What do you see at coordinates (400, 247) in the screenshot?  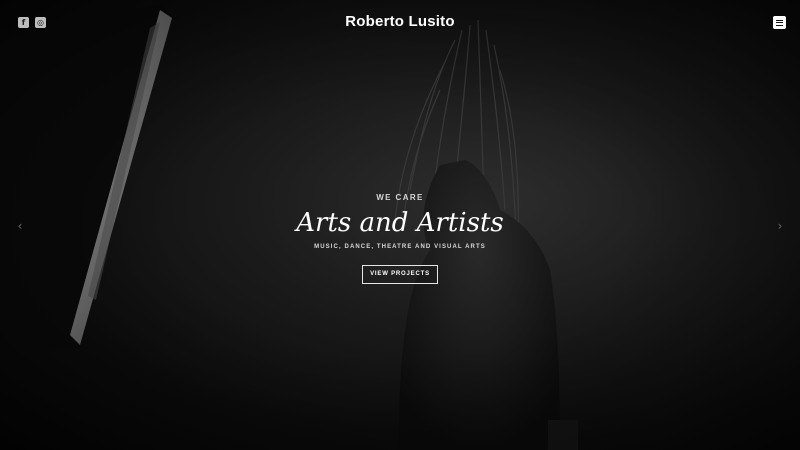 I see `hero-subtitle: MUSIC, DANCE, THEATRE AND VISUAL ARTS` at bounding box center [400, 247].